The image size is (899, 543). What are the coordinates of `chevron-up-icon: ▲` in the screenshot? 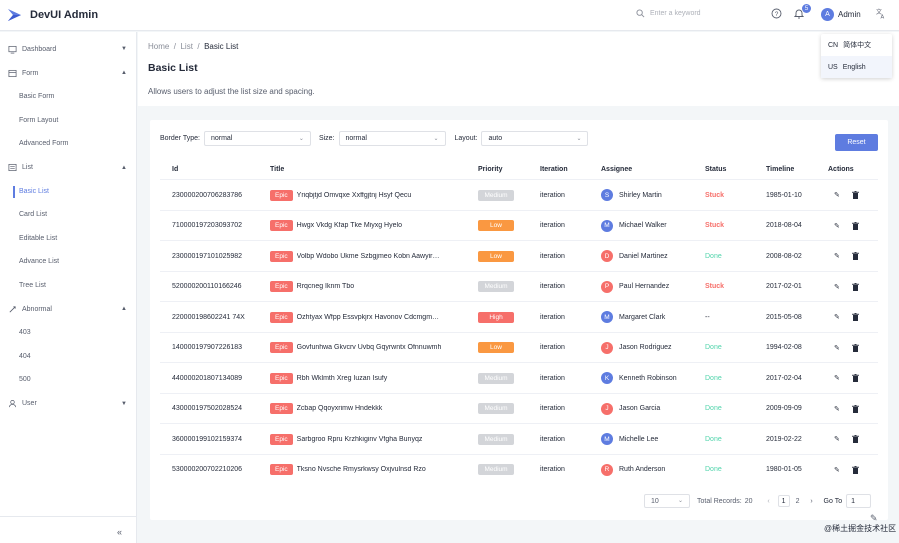 It's located at (124, 167).